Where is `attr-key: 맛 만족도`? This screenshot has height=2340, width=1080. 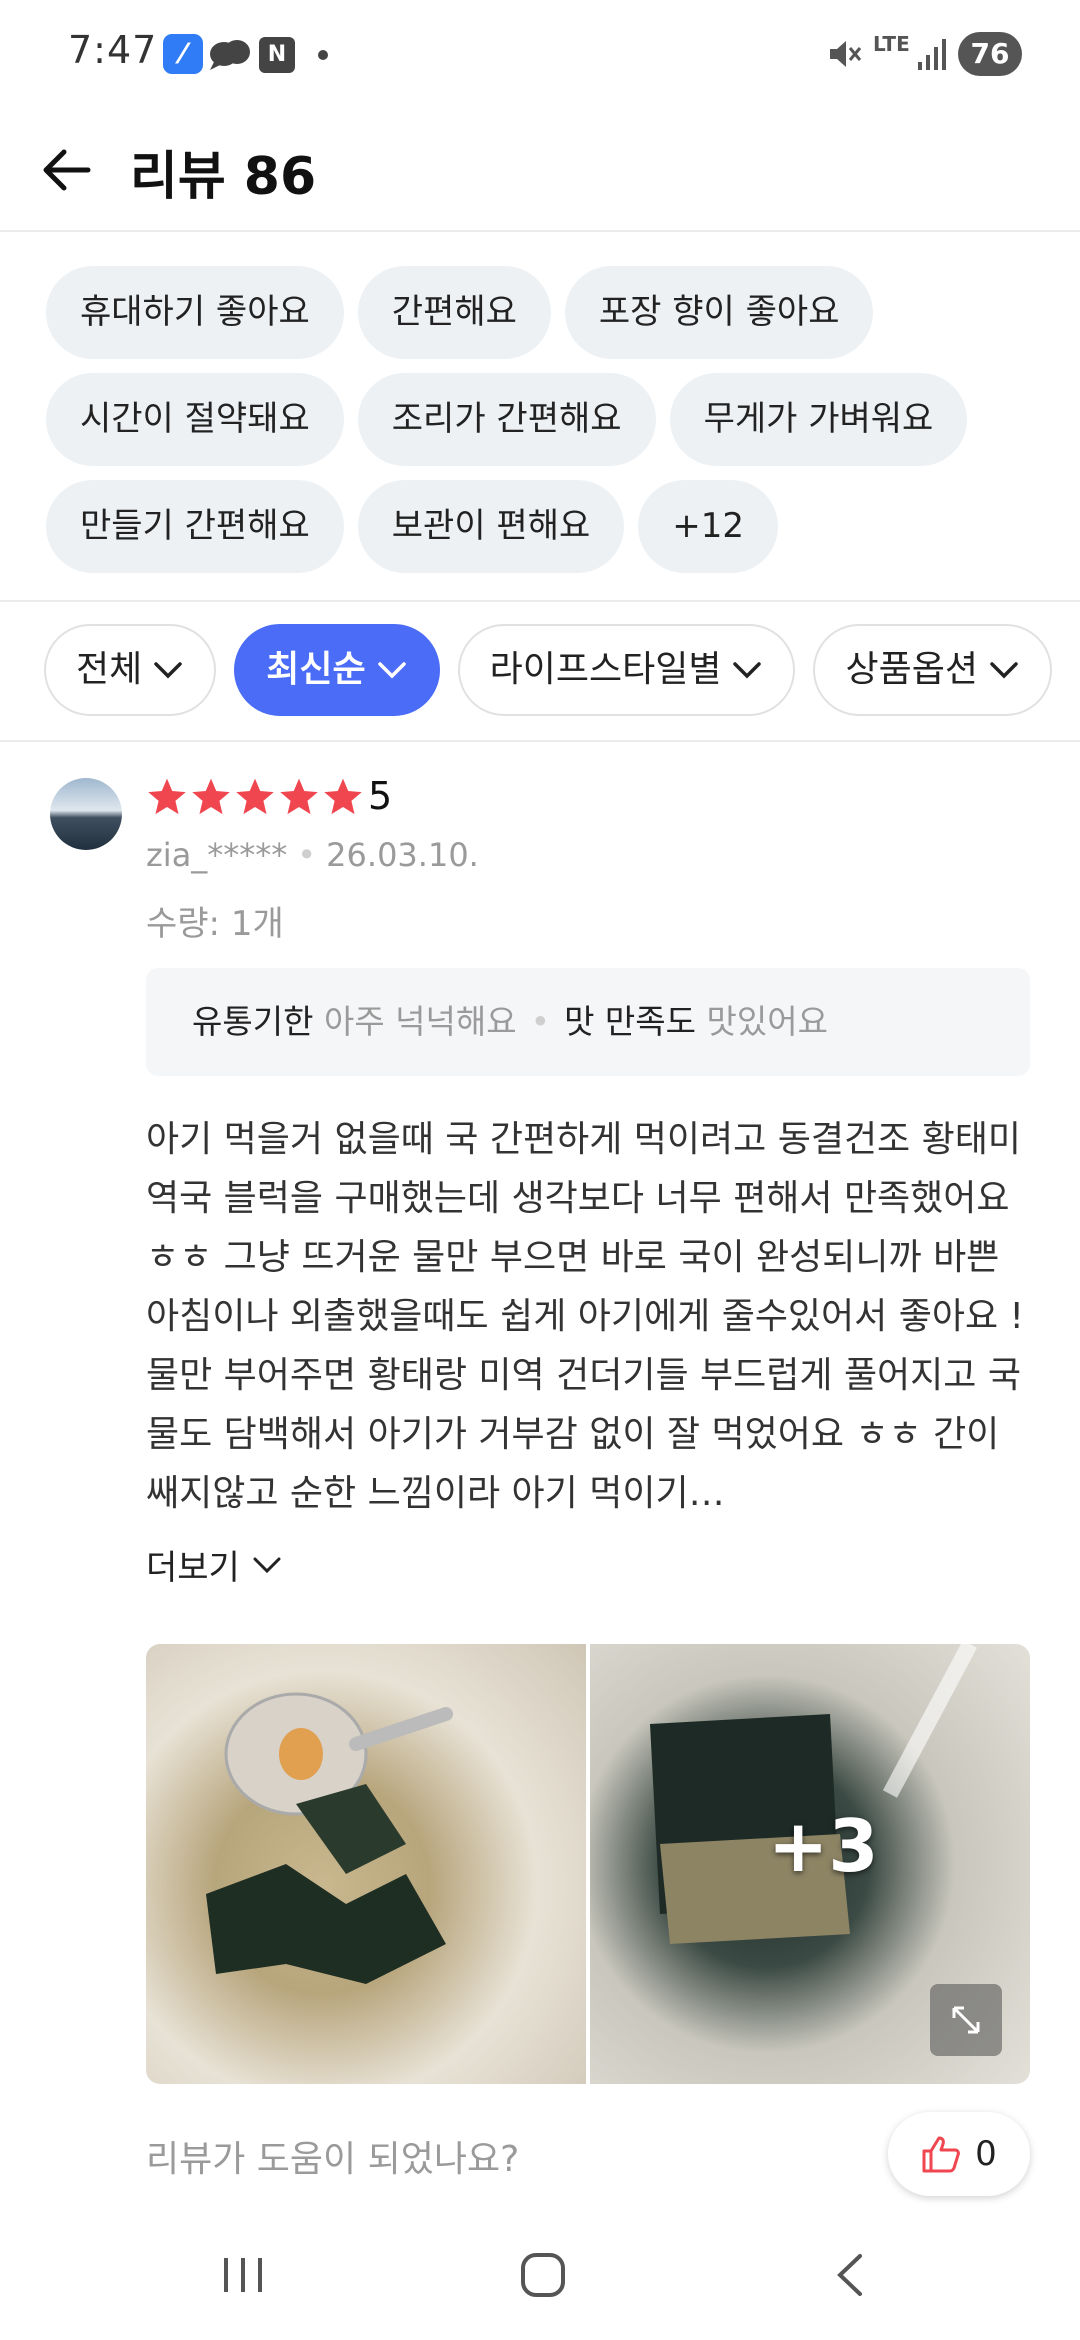
attr-key: 맛 만족도 is located at coordinates (630, 1021).